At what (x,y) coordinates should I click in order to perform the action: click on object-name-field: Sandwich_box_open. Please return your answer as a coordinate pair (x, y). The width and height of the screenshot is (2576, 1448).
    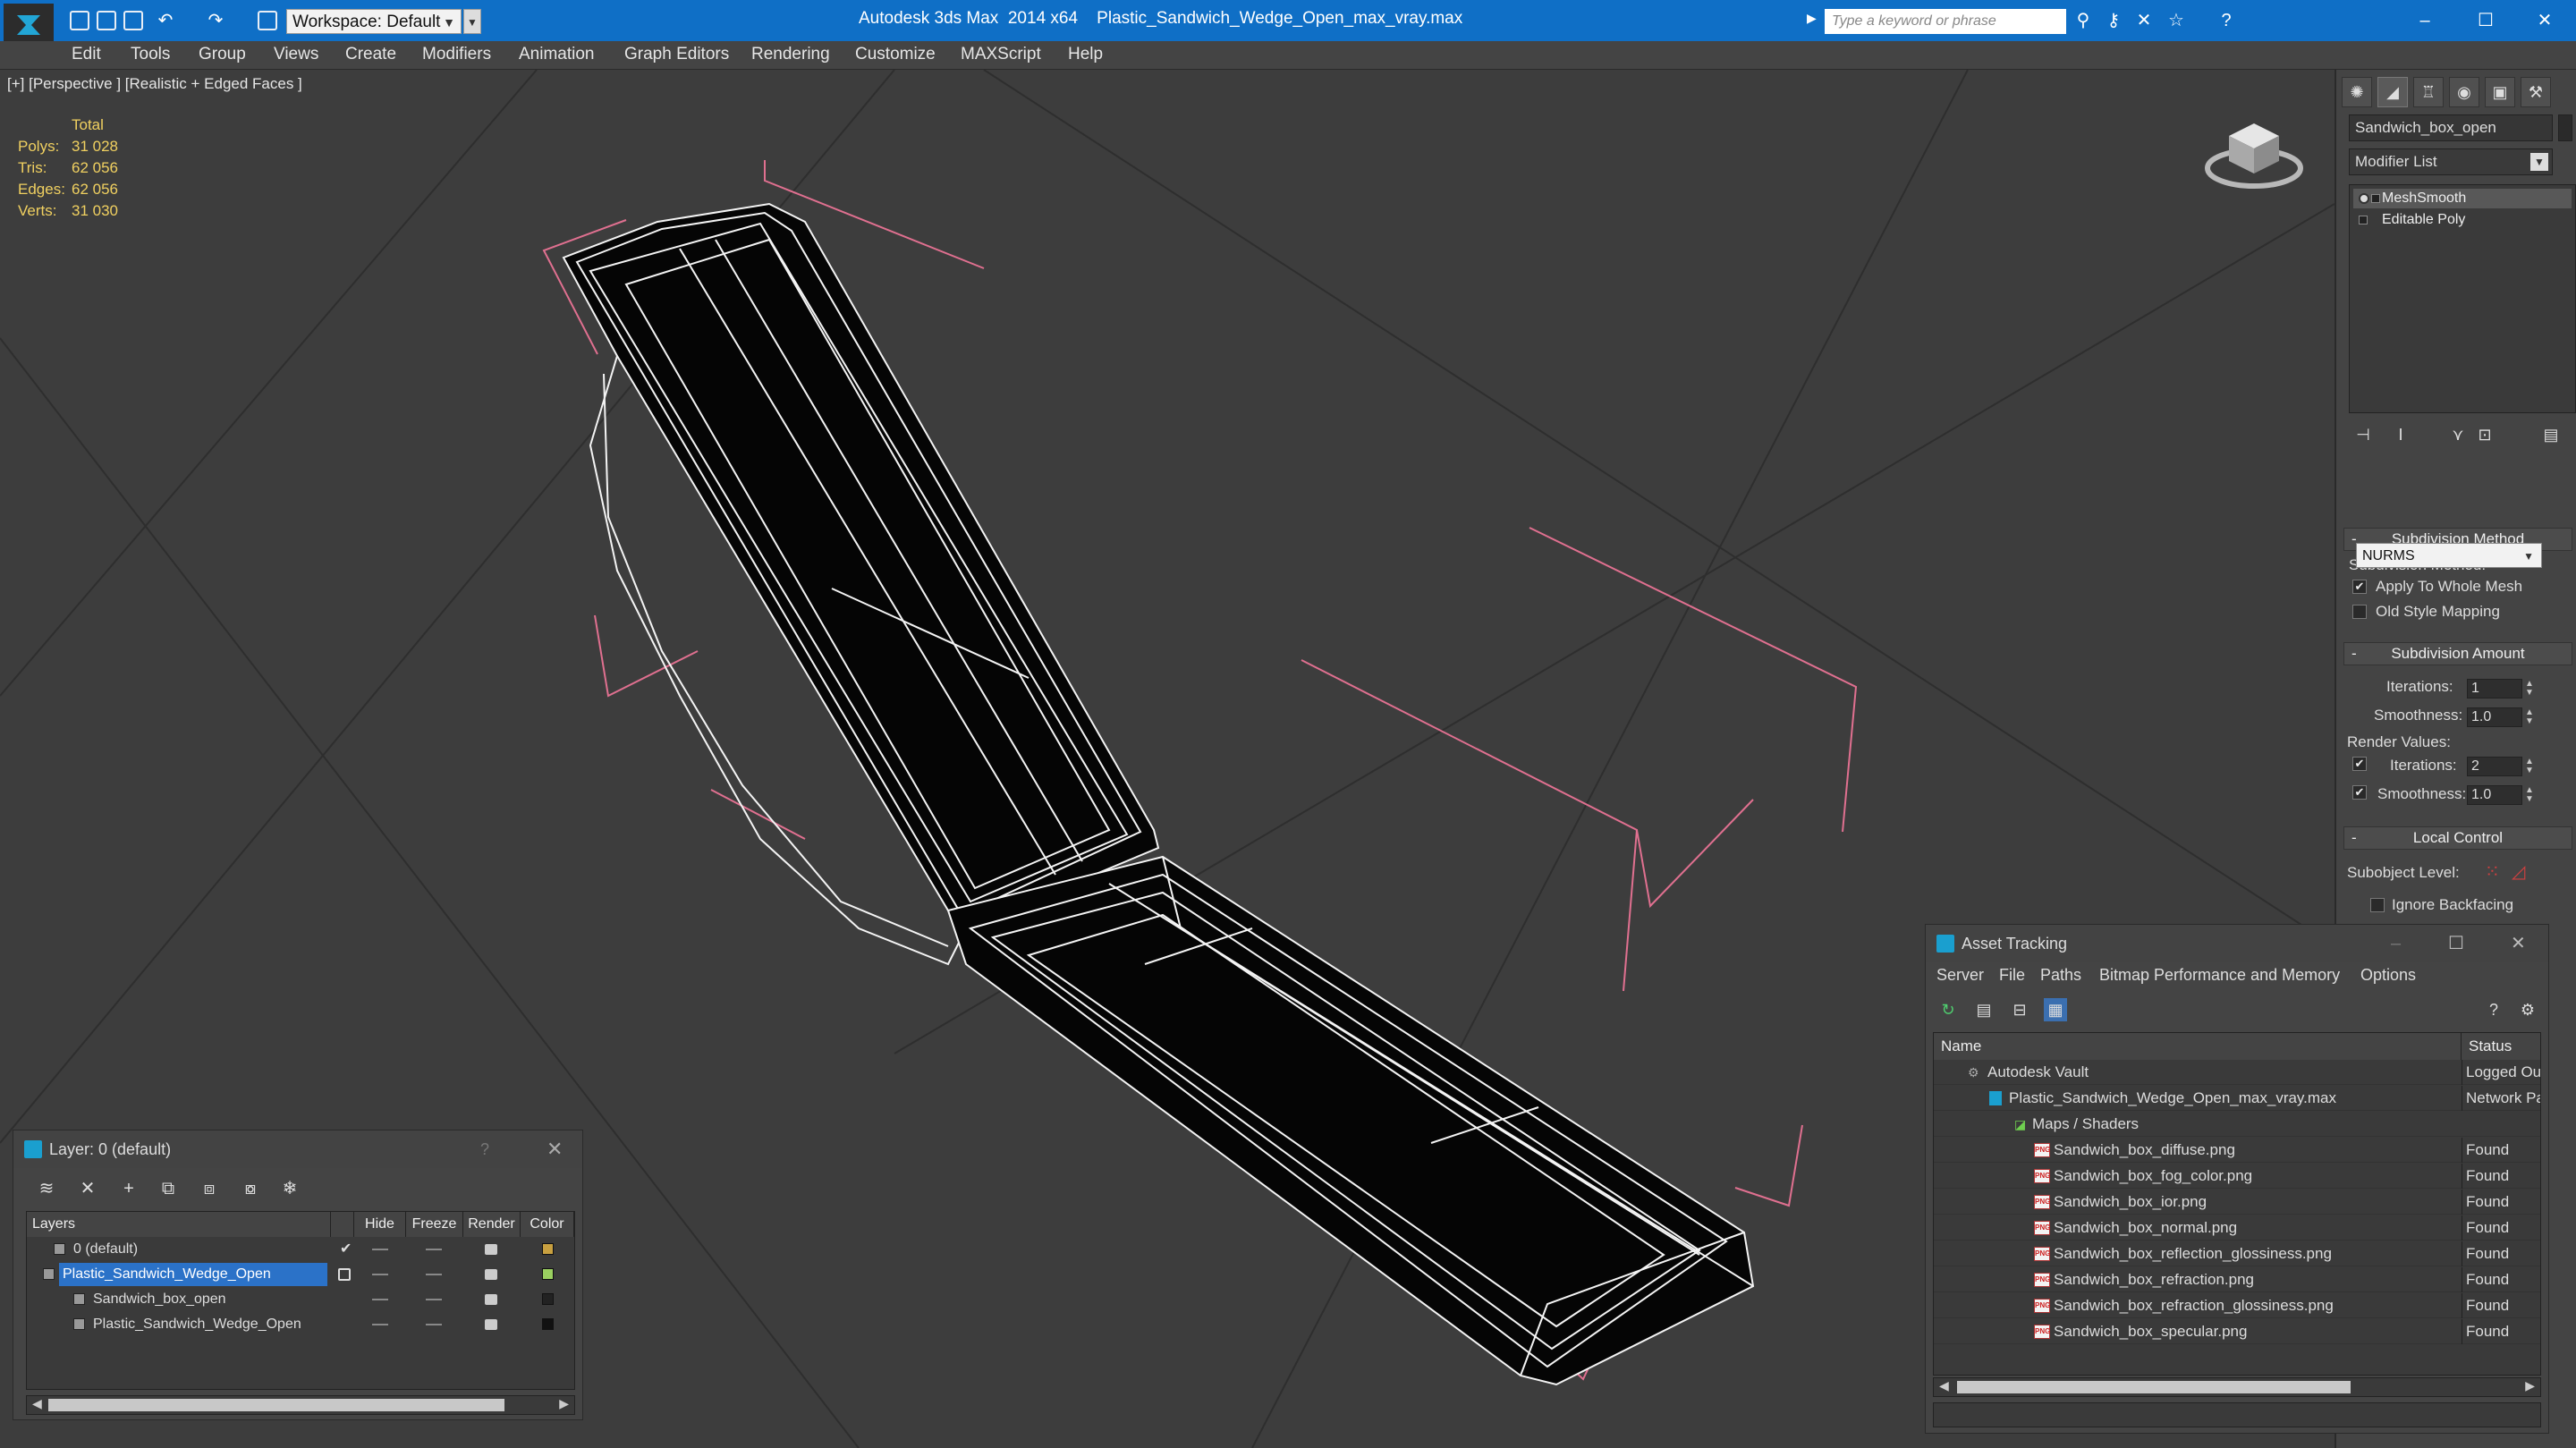
    Looking at the image, I should click on (2451, 127).